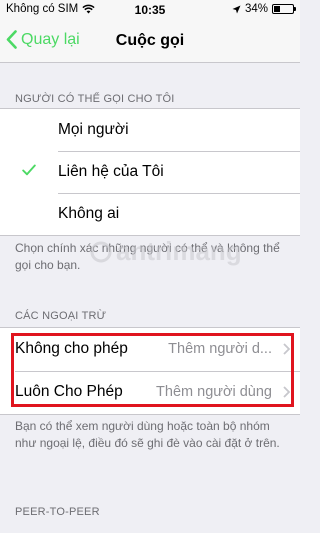 Image resolution: width=320 pixels, height=533 pixels. What do you see at coordinates (61, 316) in the screenshot?
I see `exceptions-section-header: CÁC NGOẠI TRỪ` at bounding box center [61, 316].